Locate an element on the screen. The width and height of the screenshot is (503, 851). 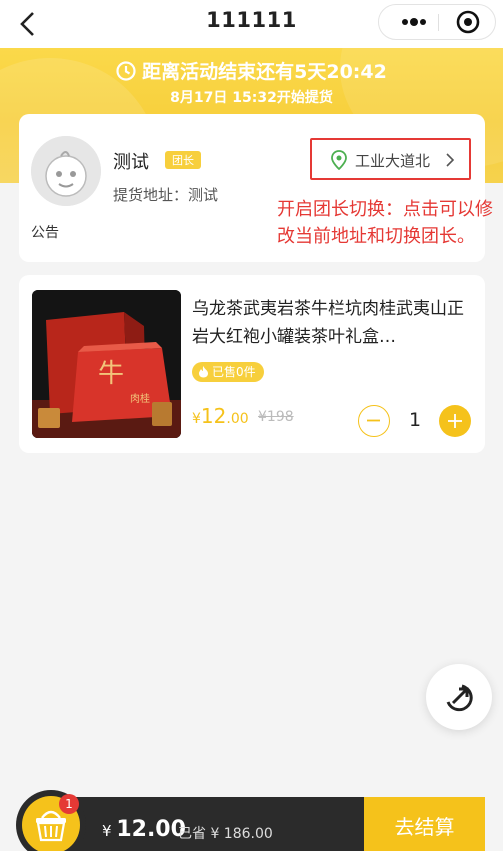
address-text: 工业大道北 is located at coordinates (393, 161).